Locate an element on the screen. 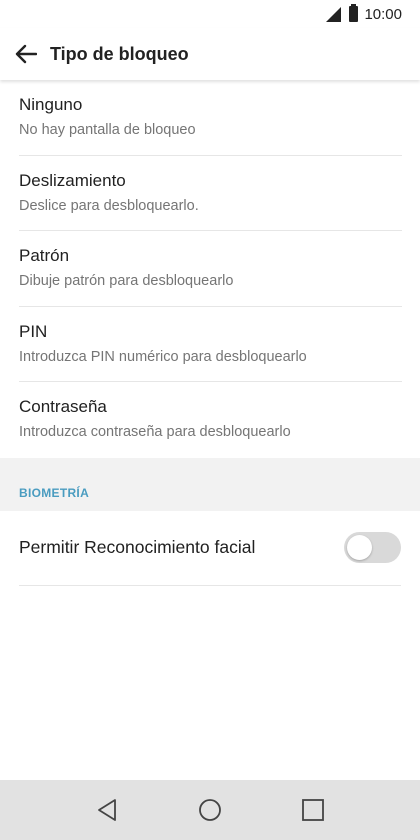  face-unlock-row: Permitir Reconocimiento facial is located at coordinates (210, 548).